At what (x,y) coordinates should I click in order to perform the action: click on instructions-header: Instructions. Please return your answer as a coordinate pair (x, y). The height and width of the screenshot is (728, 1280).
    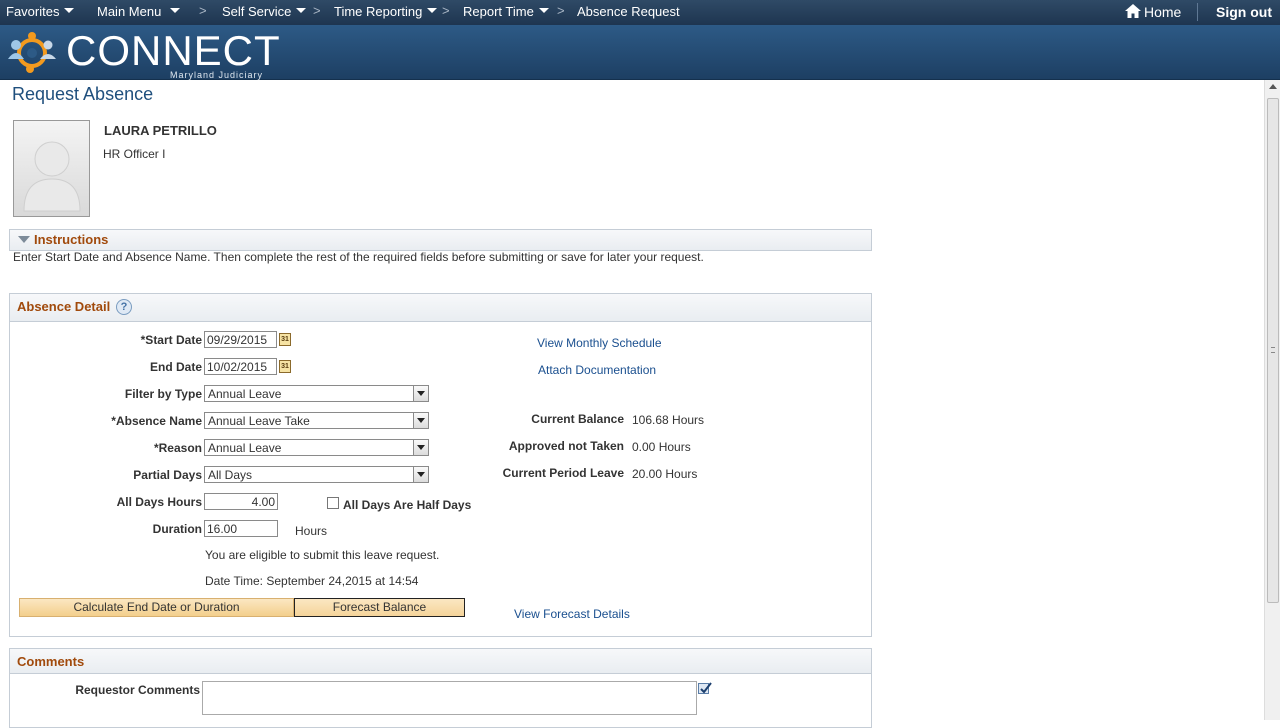
    Looking at the image, I should click on (440, 240).